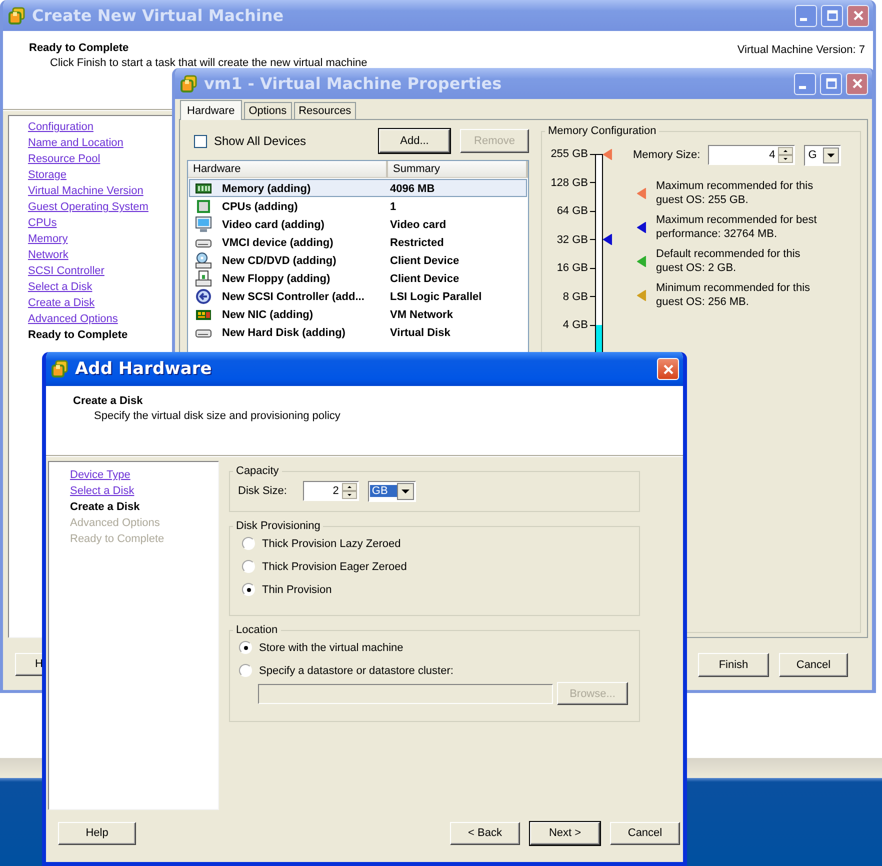 The image size is (882, 866). Describe the element at coordinates (273, 224) in the screenshot. I see `table-cell: Video card (adding)` at that location.